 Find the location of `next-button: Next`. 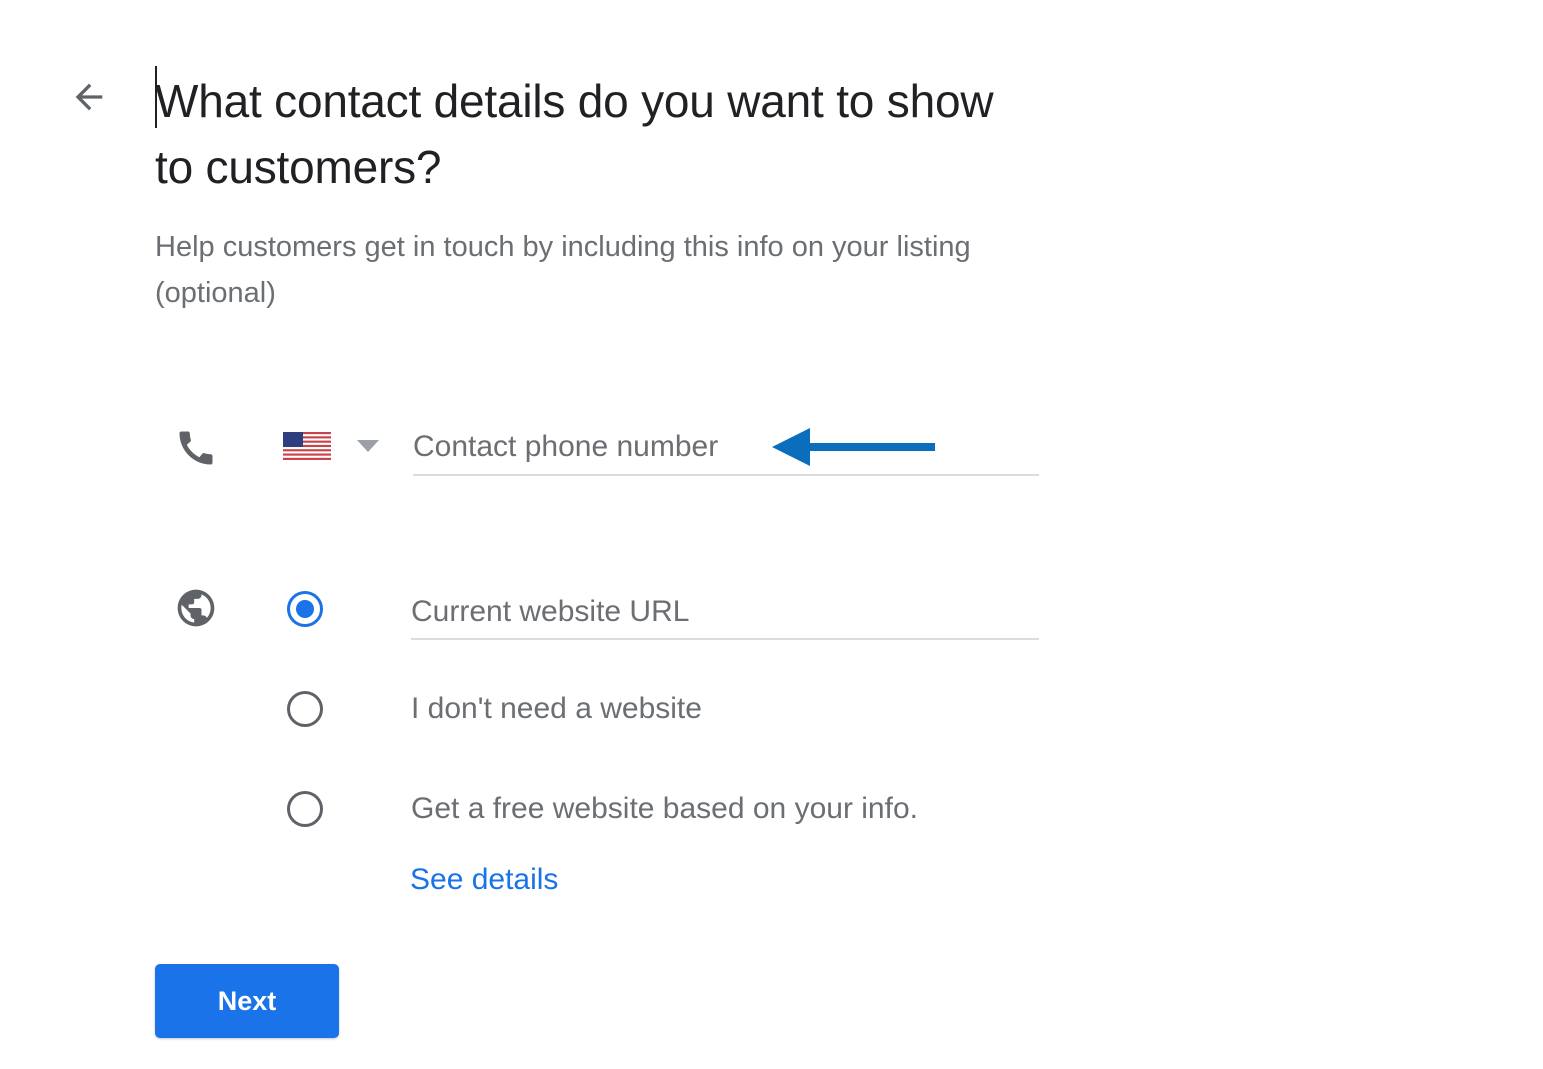

next-button: Next is located at coordinates (247, 1001).